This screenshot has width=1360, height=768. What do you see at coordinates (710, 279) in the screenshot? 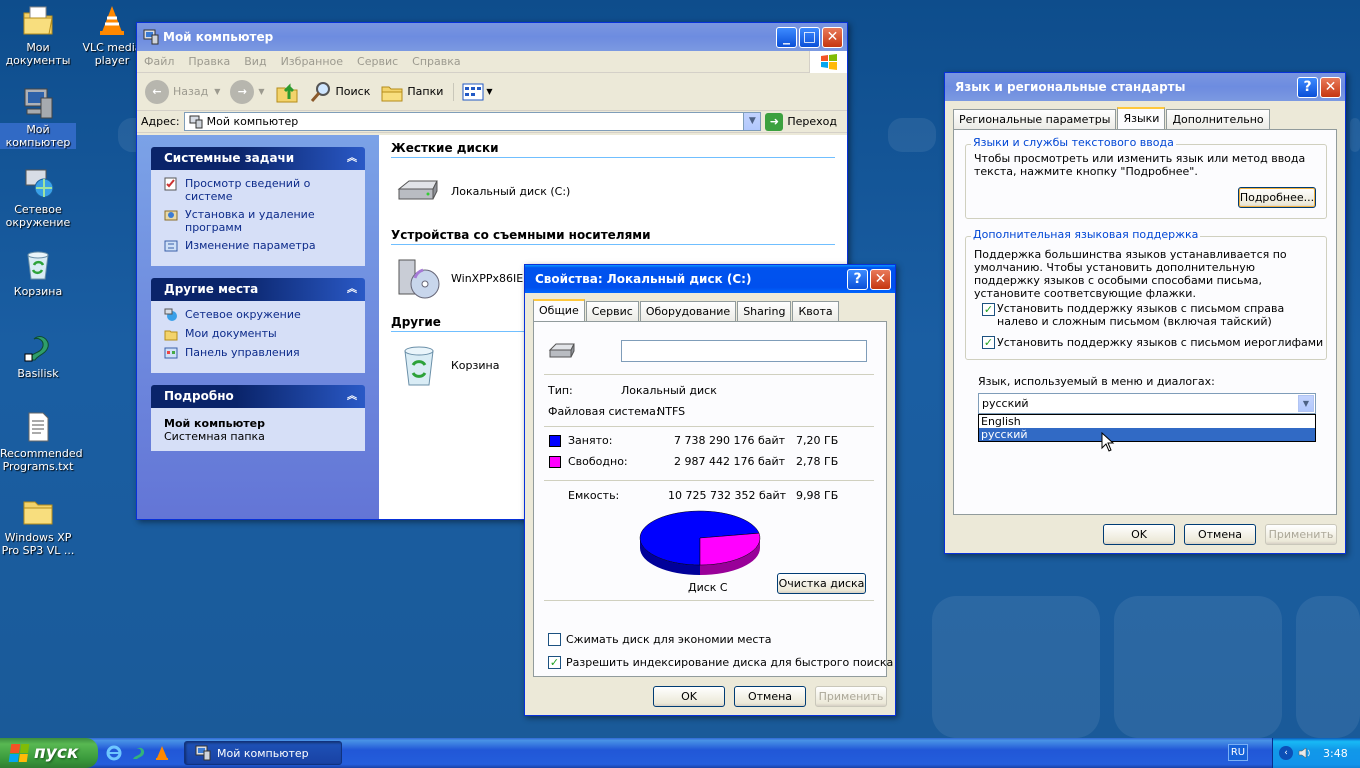
I see `props-titlebar: Свойства: Локальный диск (C:) ? ✕` at bounding box center [710, 279].